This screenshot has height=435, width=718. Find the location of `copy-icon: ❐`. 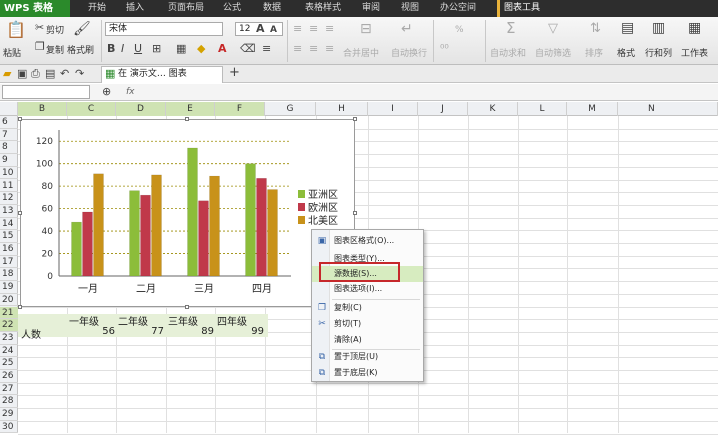

copy-icon: ❐ is located at coordinates (40, 47).